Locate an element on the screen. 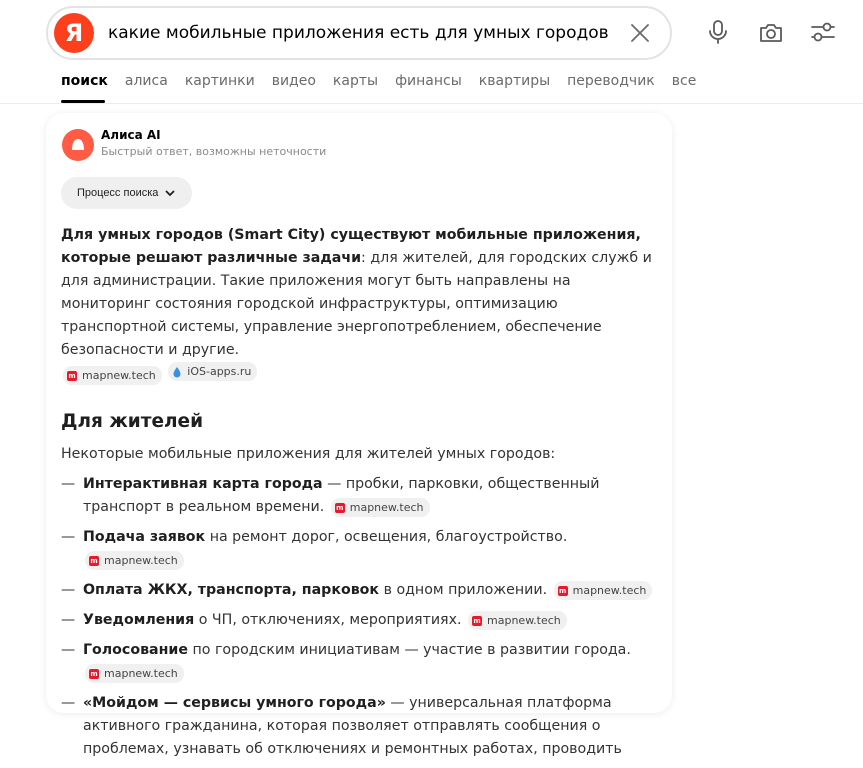 The height and width of the screenshot is (768, 863). item-bold: Подача заявок is located at coordinates (144, 536).